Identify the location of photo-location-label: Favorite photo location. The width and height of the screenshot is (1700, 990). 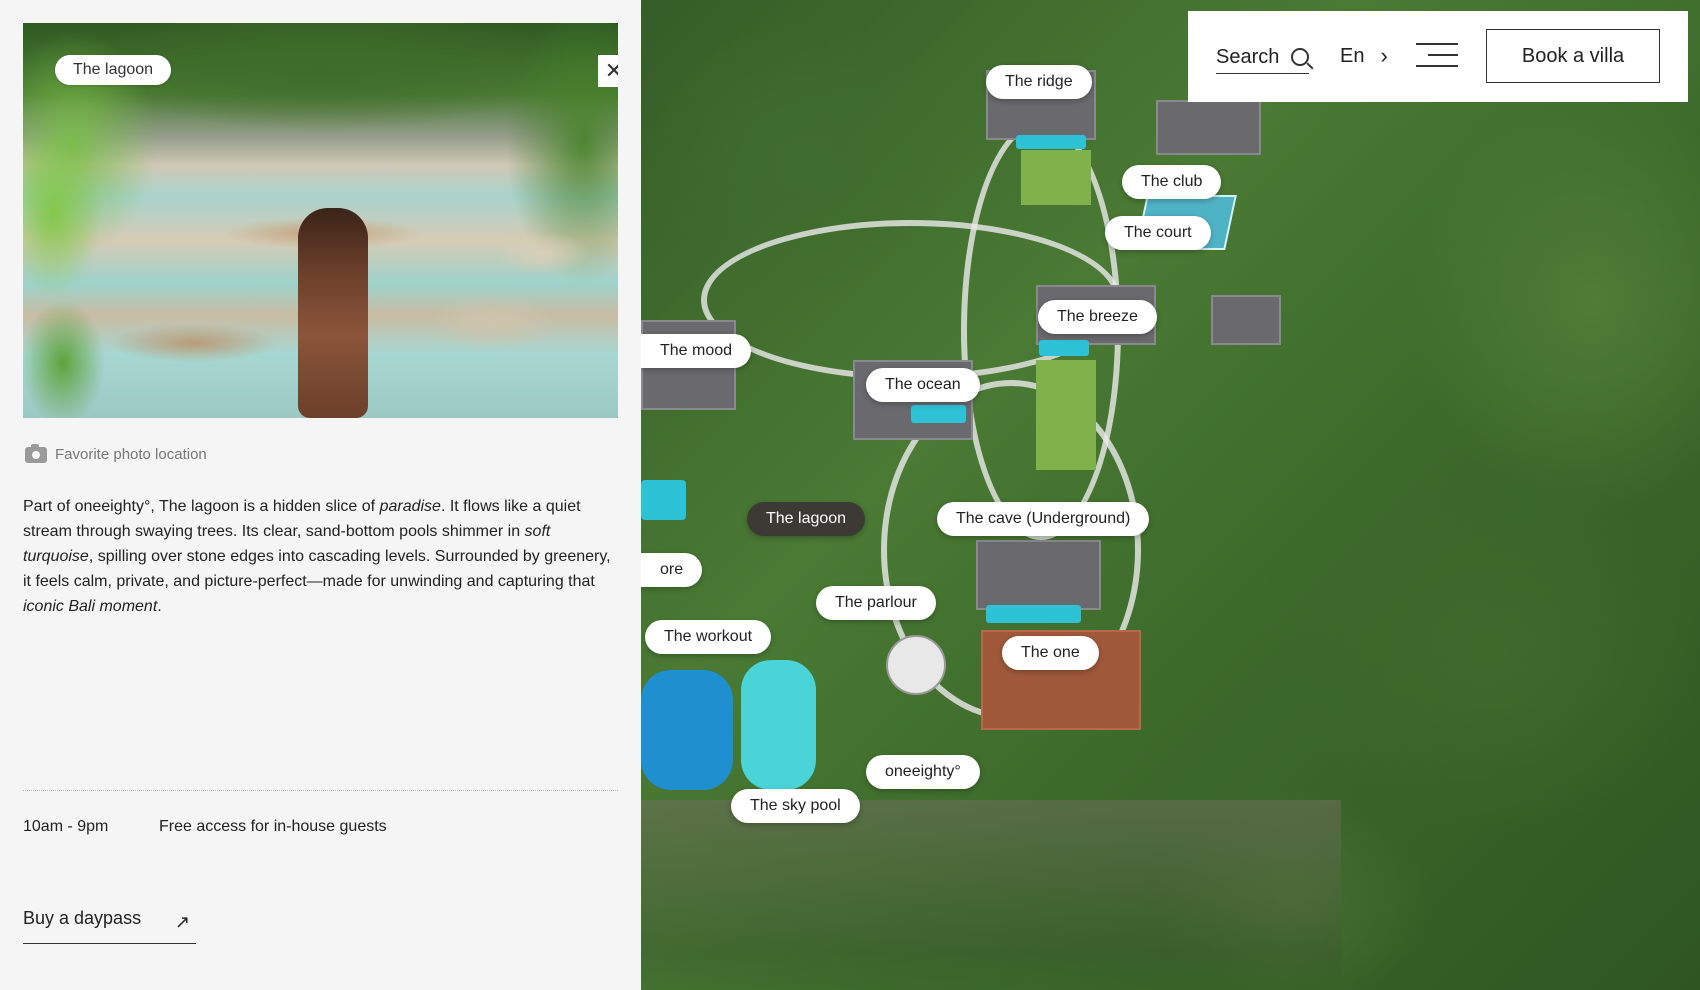
(131, 454).